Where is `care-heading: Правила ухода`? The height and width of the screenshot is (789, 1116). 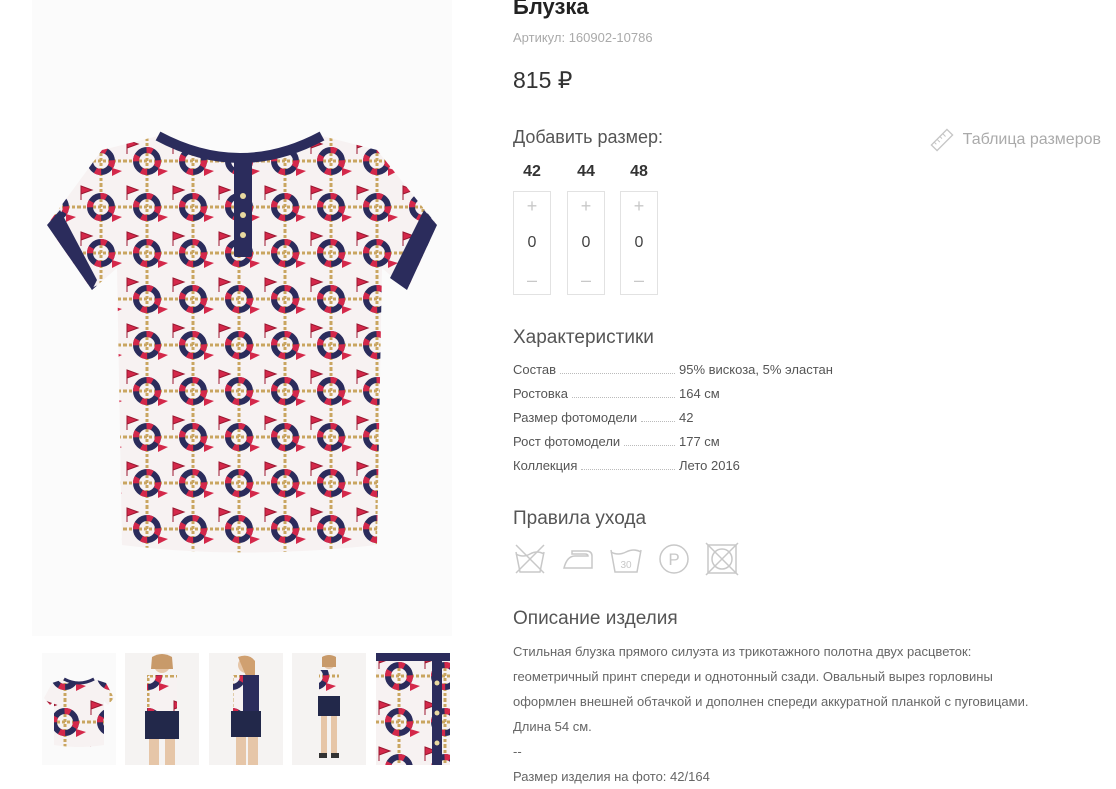
care-heading: Правила ухода is located at coordinates (580, 518).